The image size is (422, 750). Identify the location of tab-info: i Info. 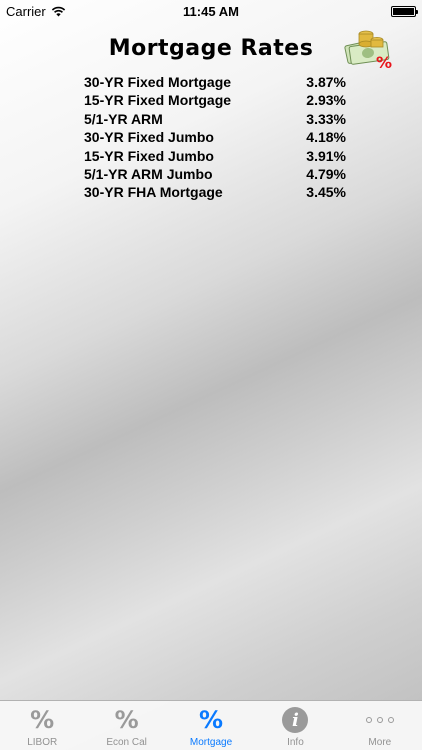
(295, 725).